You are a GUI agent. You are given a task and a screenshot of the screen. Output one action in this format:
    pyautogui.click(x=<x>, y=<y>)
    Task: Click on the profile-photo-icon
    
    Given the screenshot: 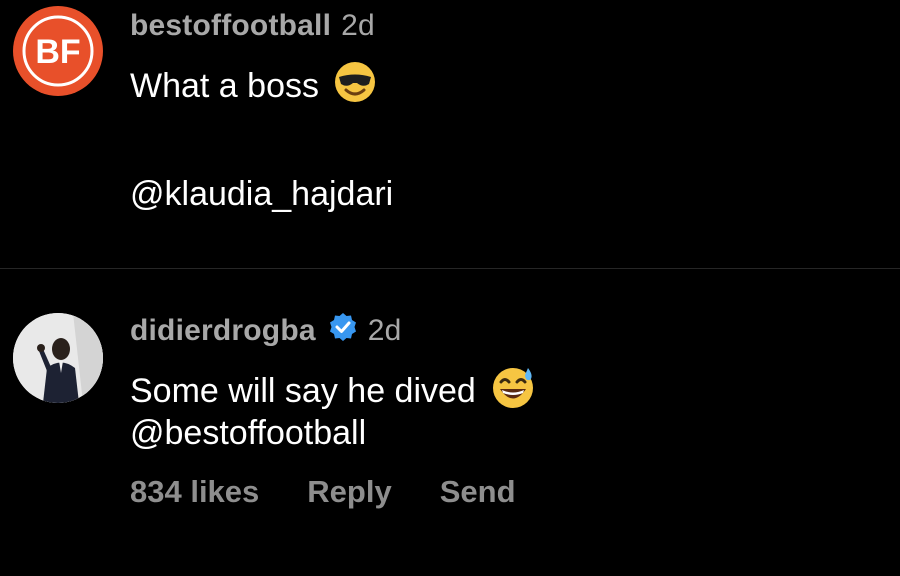 What is the action you would take?
    pyautogui.click(x=58, y=358)
    